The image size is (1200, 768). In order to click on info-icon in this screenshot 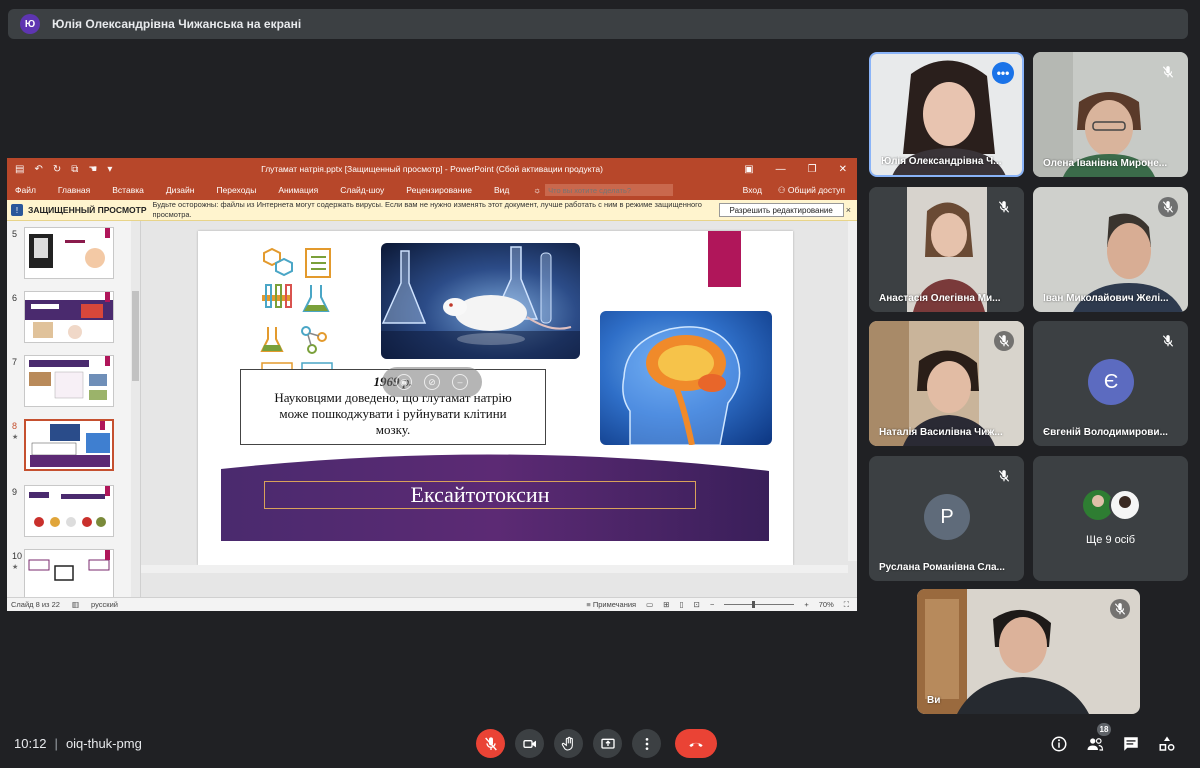, I will do `click(1059, 744)`.